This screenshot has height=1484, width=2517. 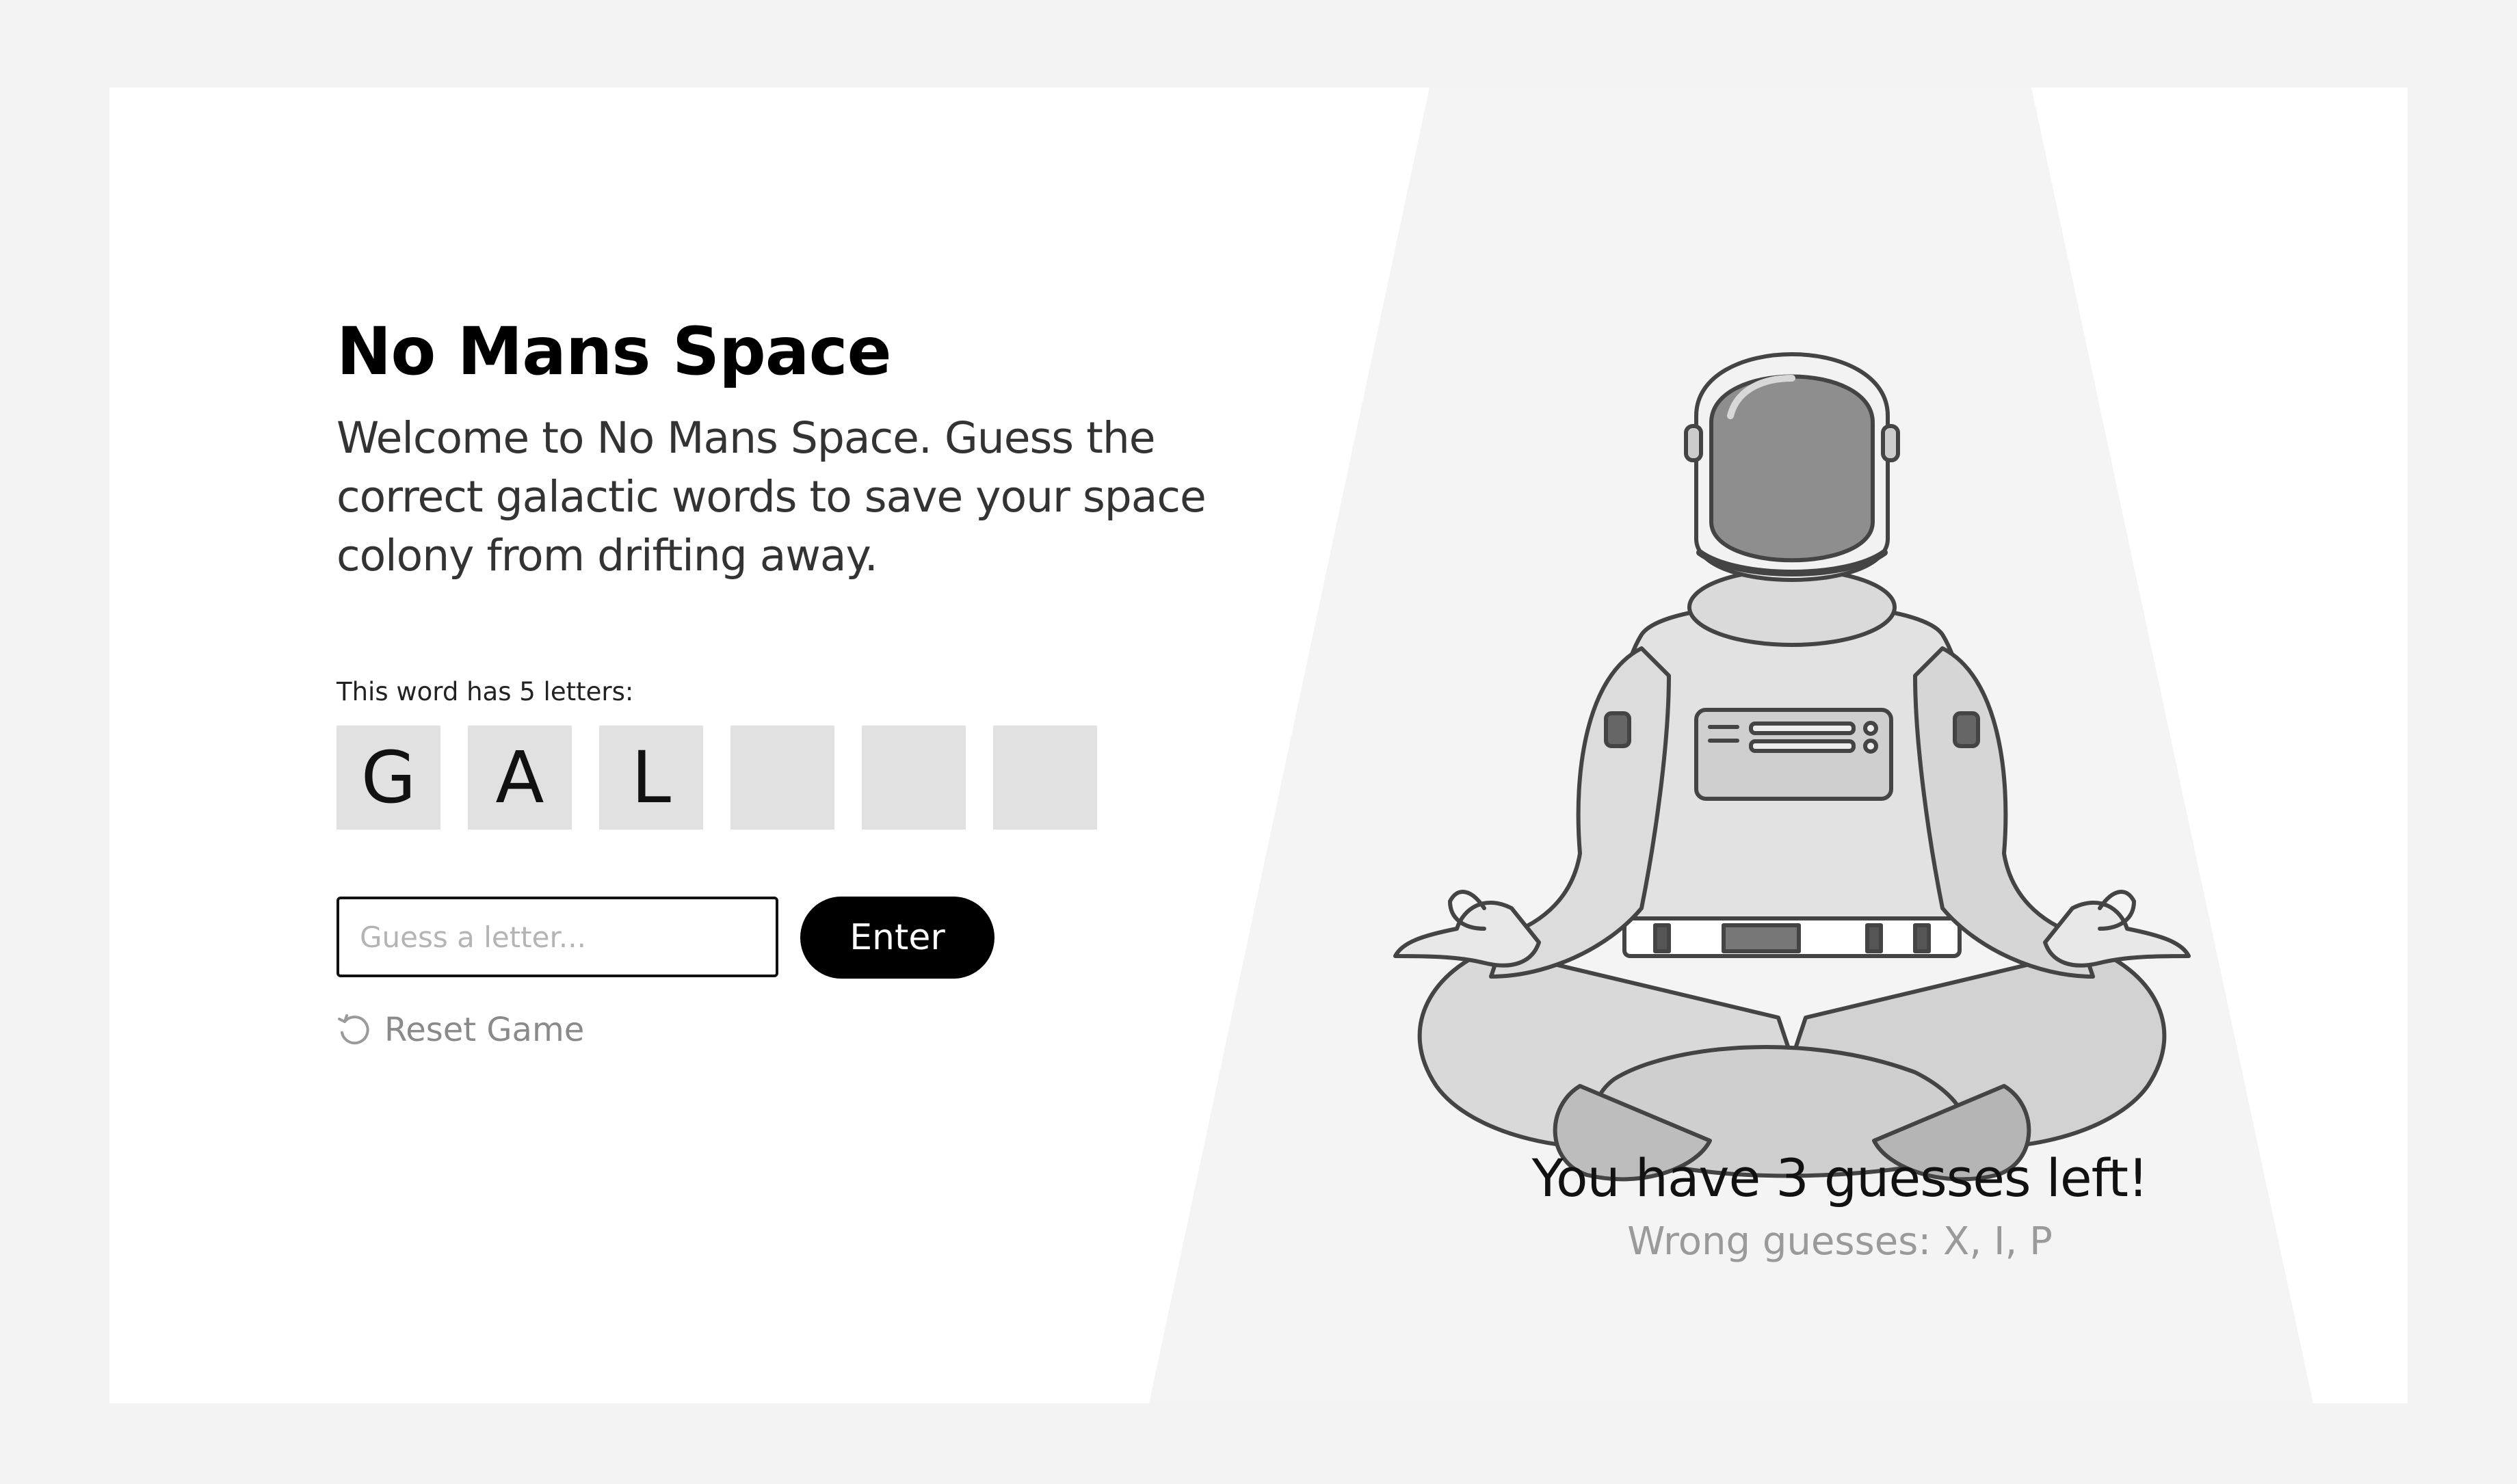 What do you see at coordinates (353, 1029) in the screenshot?
I see `reset-icon` at bounding box center [353, 1029].